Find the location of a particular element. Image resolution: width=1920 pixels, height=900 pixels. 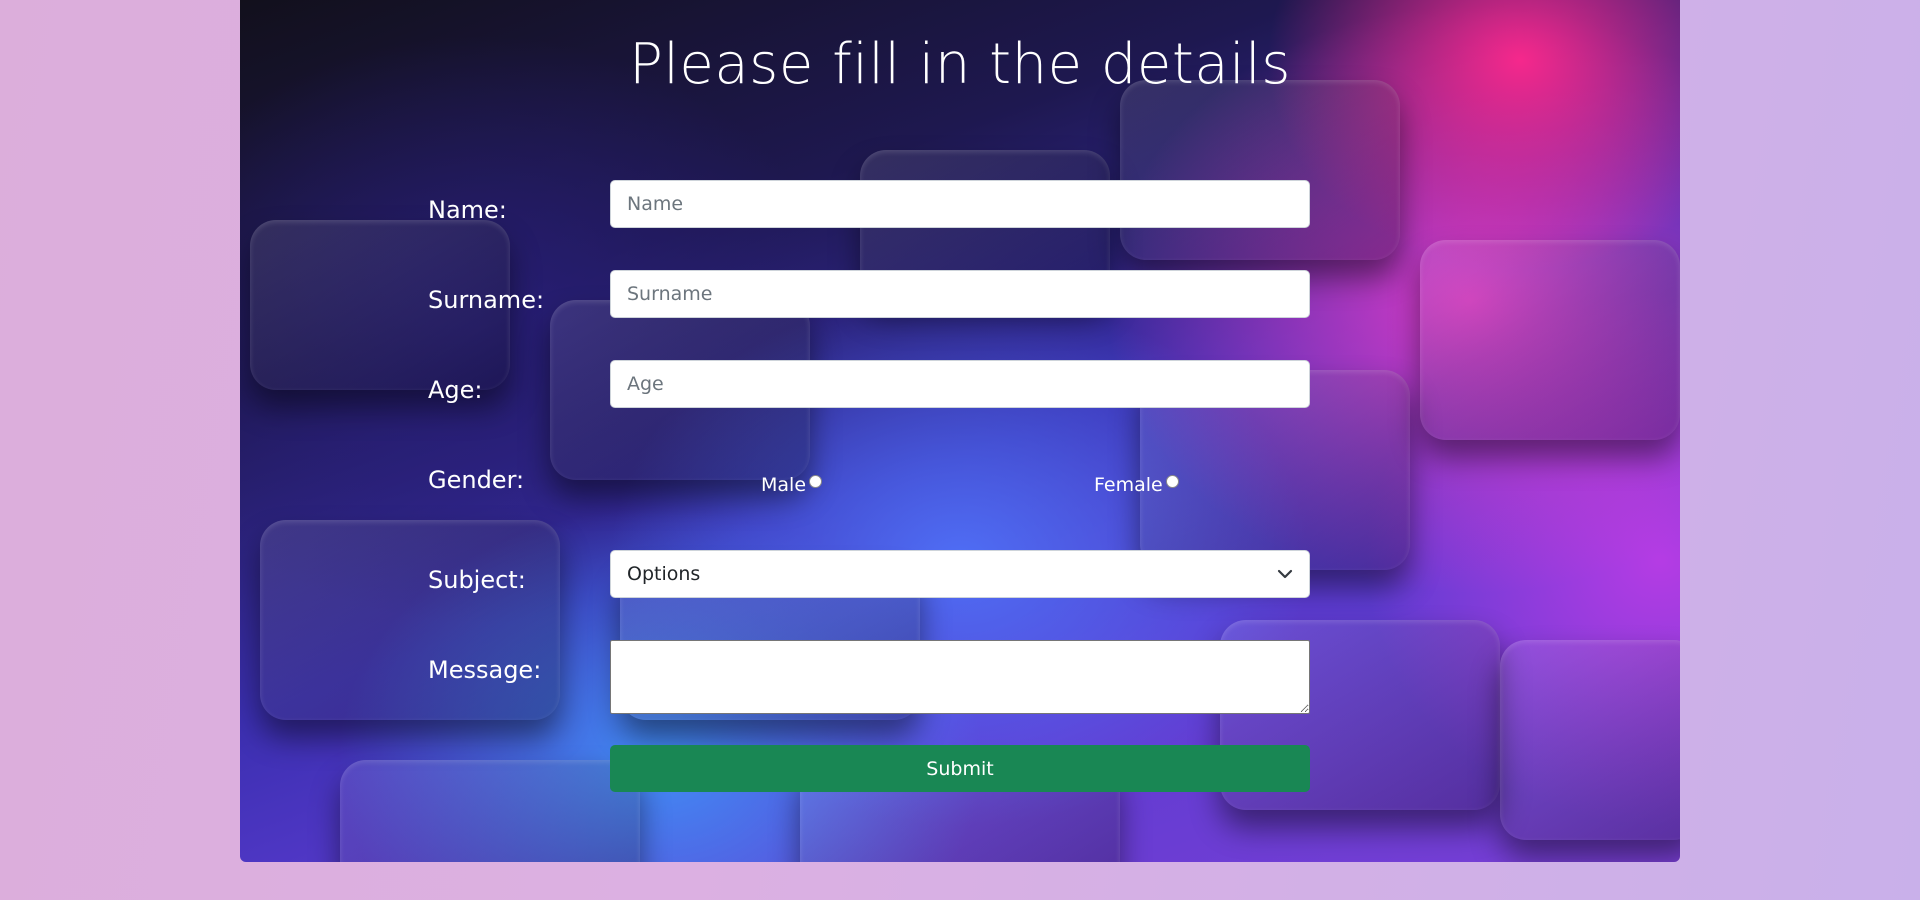

gender-male-radio is located at coordinates (816, 481).